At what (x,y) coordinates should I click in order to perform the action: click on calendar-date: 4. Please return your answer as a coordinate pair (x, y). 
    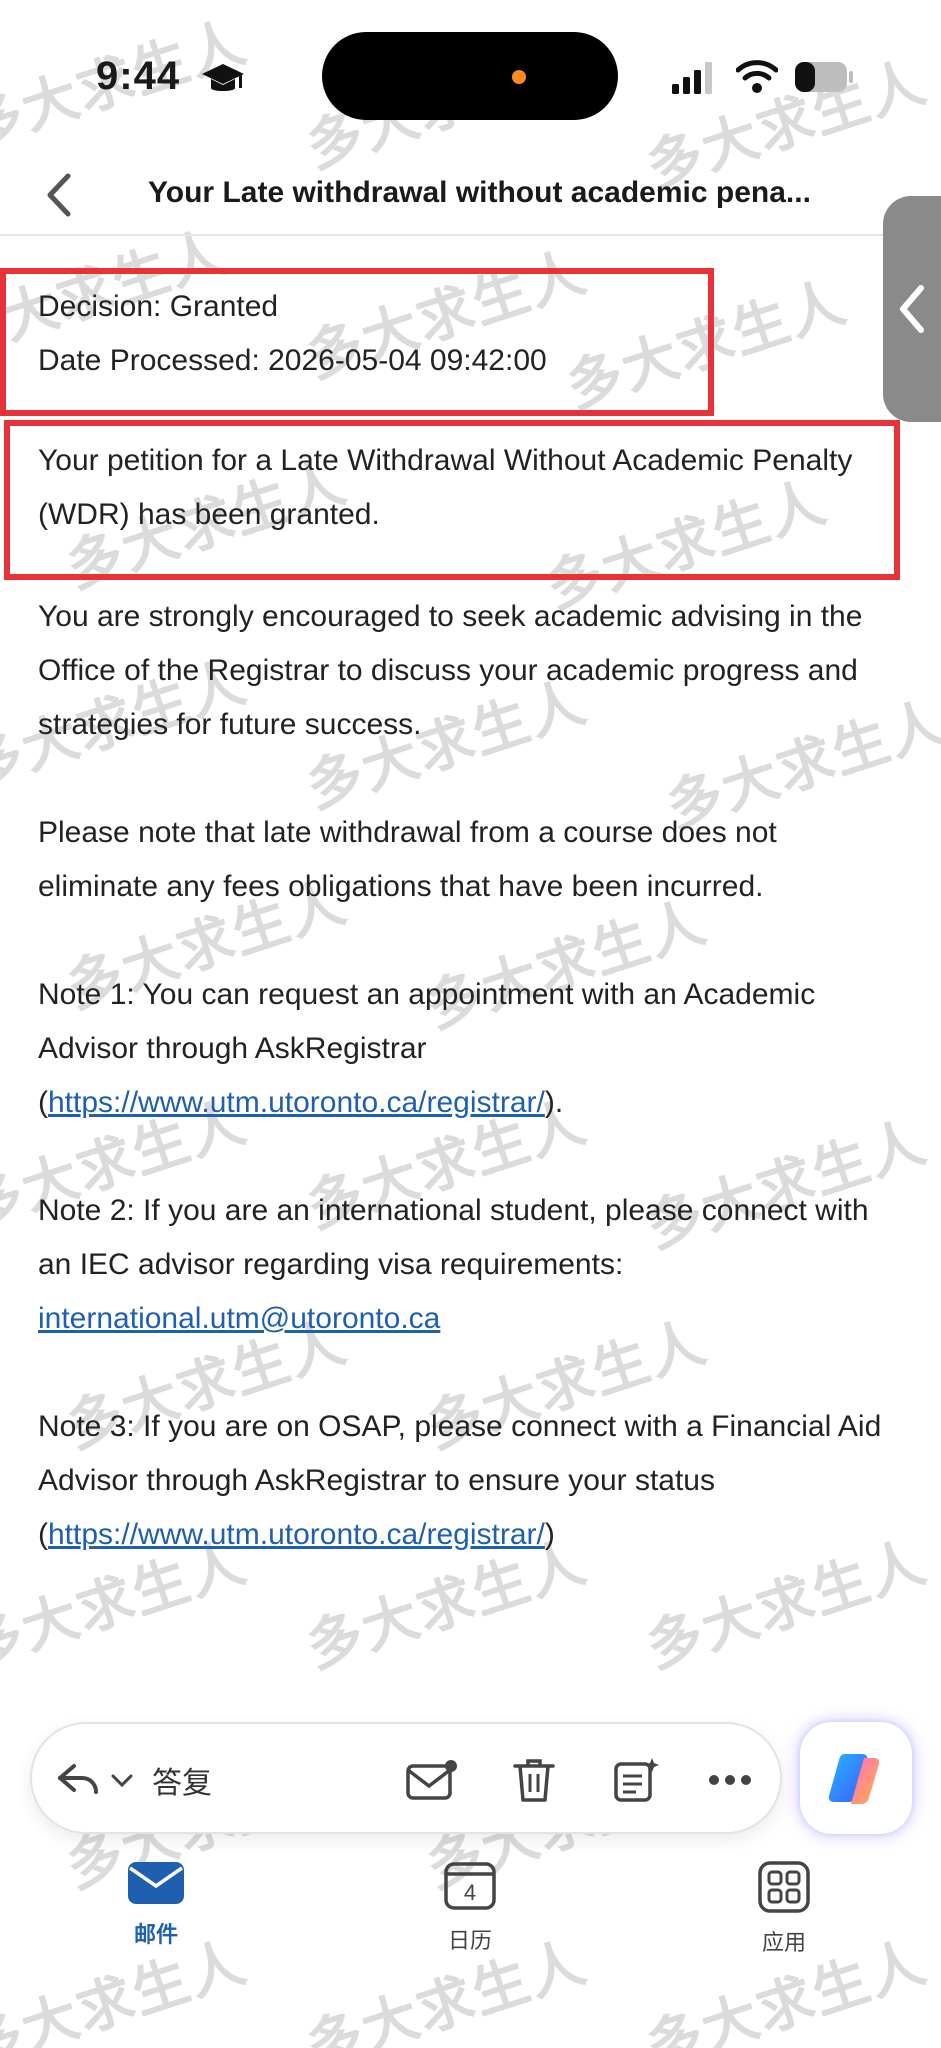
    Looking at the image, I should click on (470, 1892).